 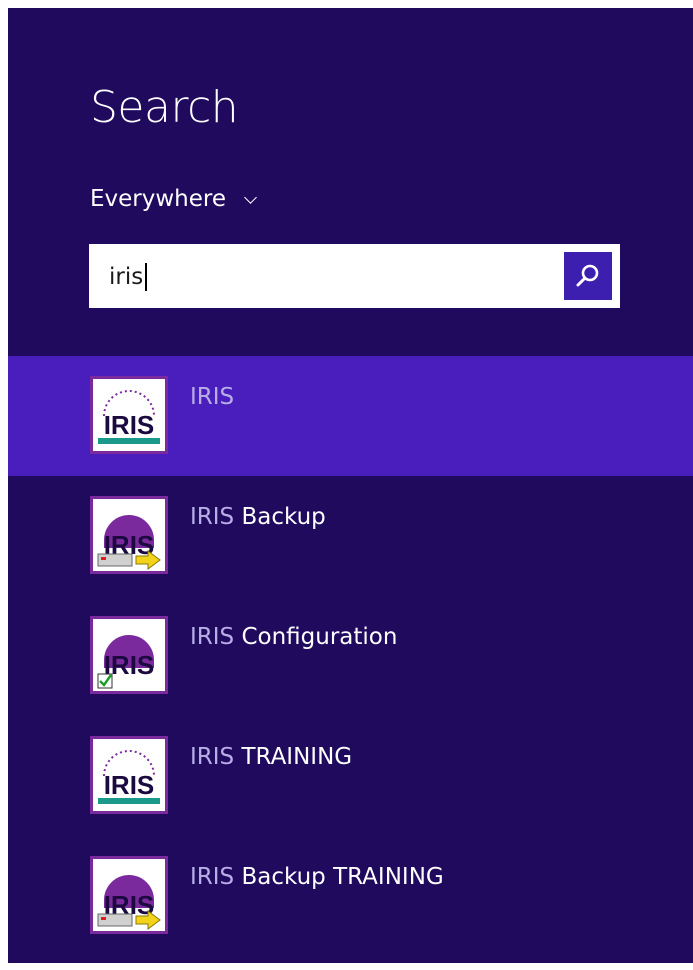 What do you see at coordinates (250, 197) in the screenshot?
I see `chevron-down-icon` at bounding box center [250, 197].